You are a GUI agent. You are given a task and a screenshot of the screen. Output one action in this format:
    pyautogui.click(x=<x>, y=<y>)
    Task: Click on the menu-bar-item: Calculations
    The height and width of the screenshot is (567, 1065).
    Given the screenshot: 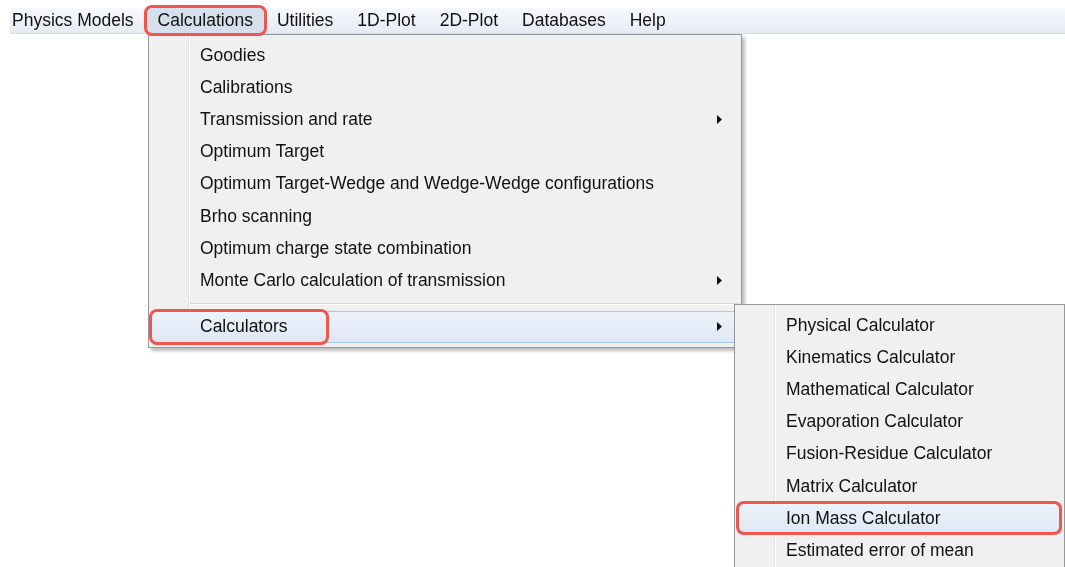 What is the action you would take?
    pyautogui.click(x=205, y=20)
    